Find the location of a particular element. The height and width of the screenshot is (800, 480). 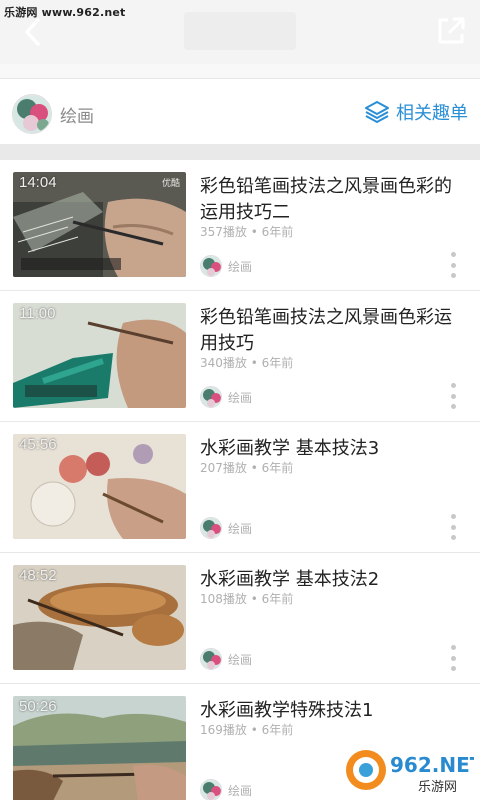

video-duration: 14:04 is located at coordinates (38, 182).